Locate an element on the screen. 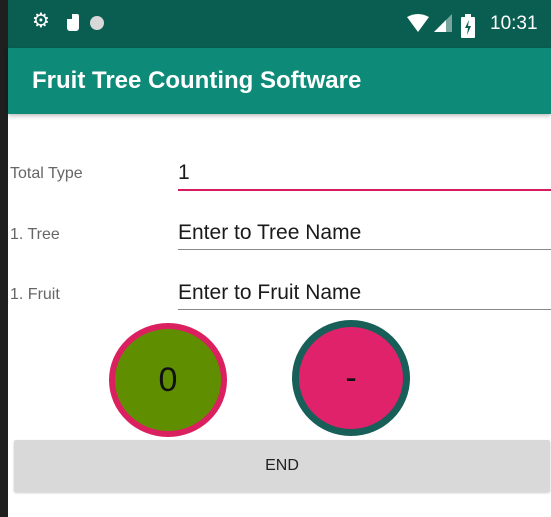 This screenshot has width=551, height=517. app-bar: Fruit Tree Counting Software is located at coordinates (279, 81).